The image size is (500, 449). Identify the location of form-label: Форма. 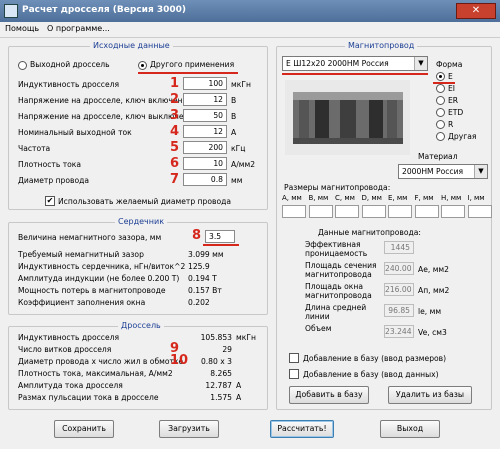
(449, 64).